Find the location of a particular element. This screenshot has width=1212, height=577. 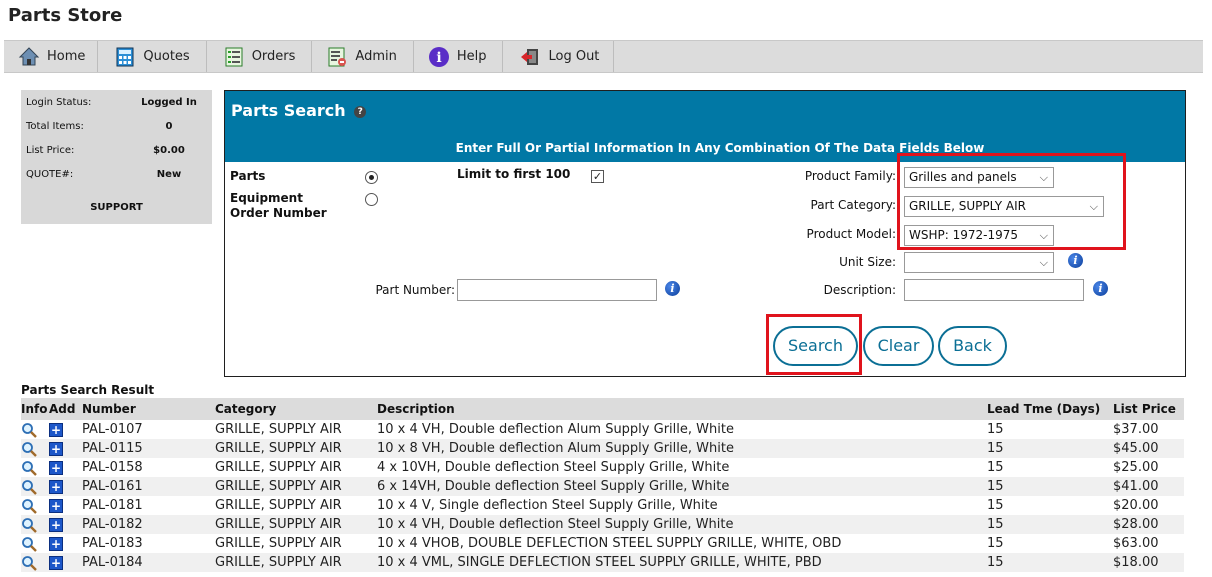

part-number-info-icon: i is located at coordinates (672, 288).